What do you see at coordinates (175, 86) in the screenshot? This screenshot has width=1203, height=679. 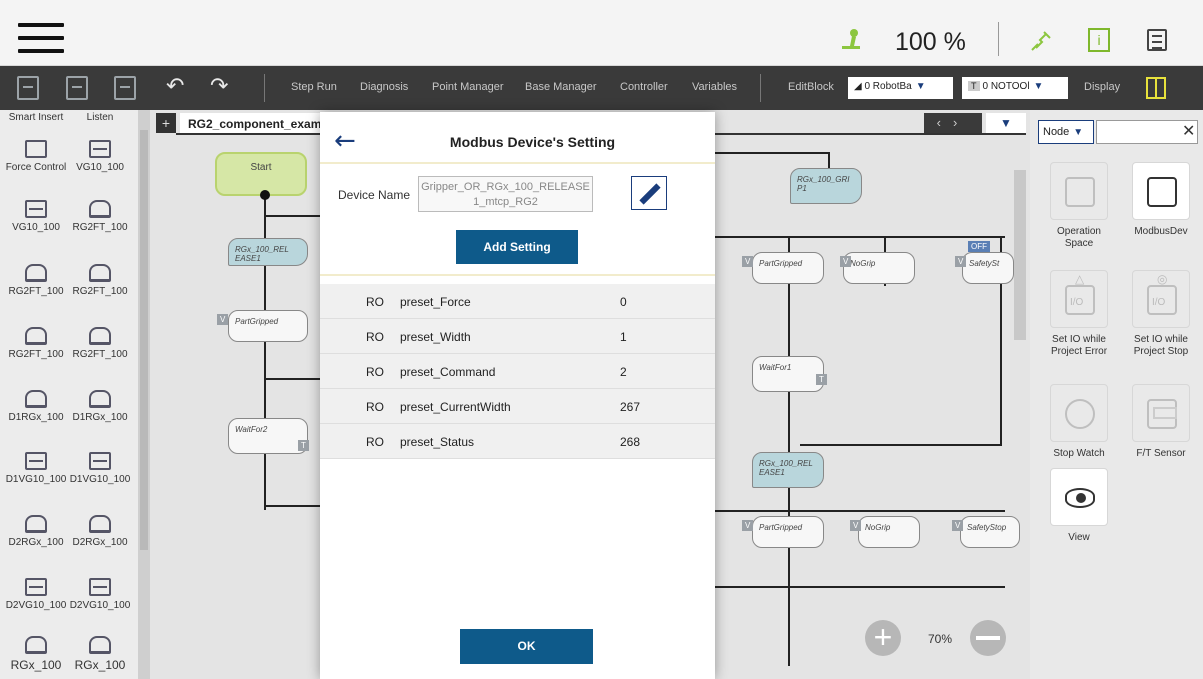 I see `undo-icon: ↶` at bounding box center [175, 86].